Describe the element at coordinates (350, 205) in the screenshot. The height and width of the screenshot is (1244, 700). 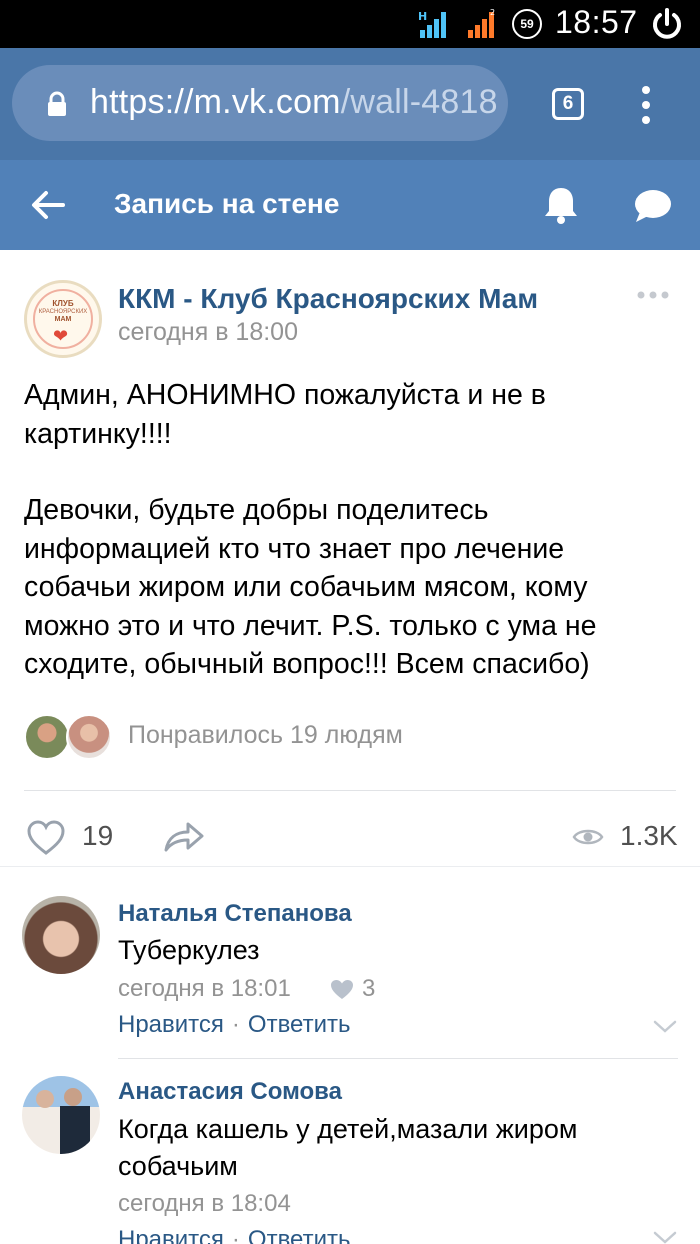
I see `app-header: Запись на стене` at that location.